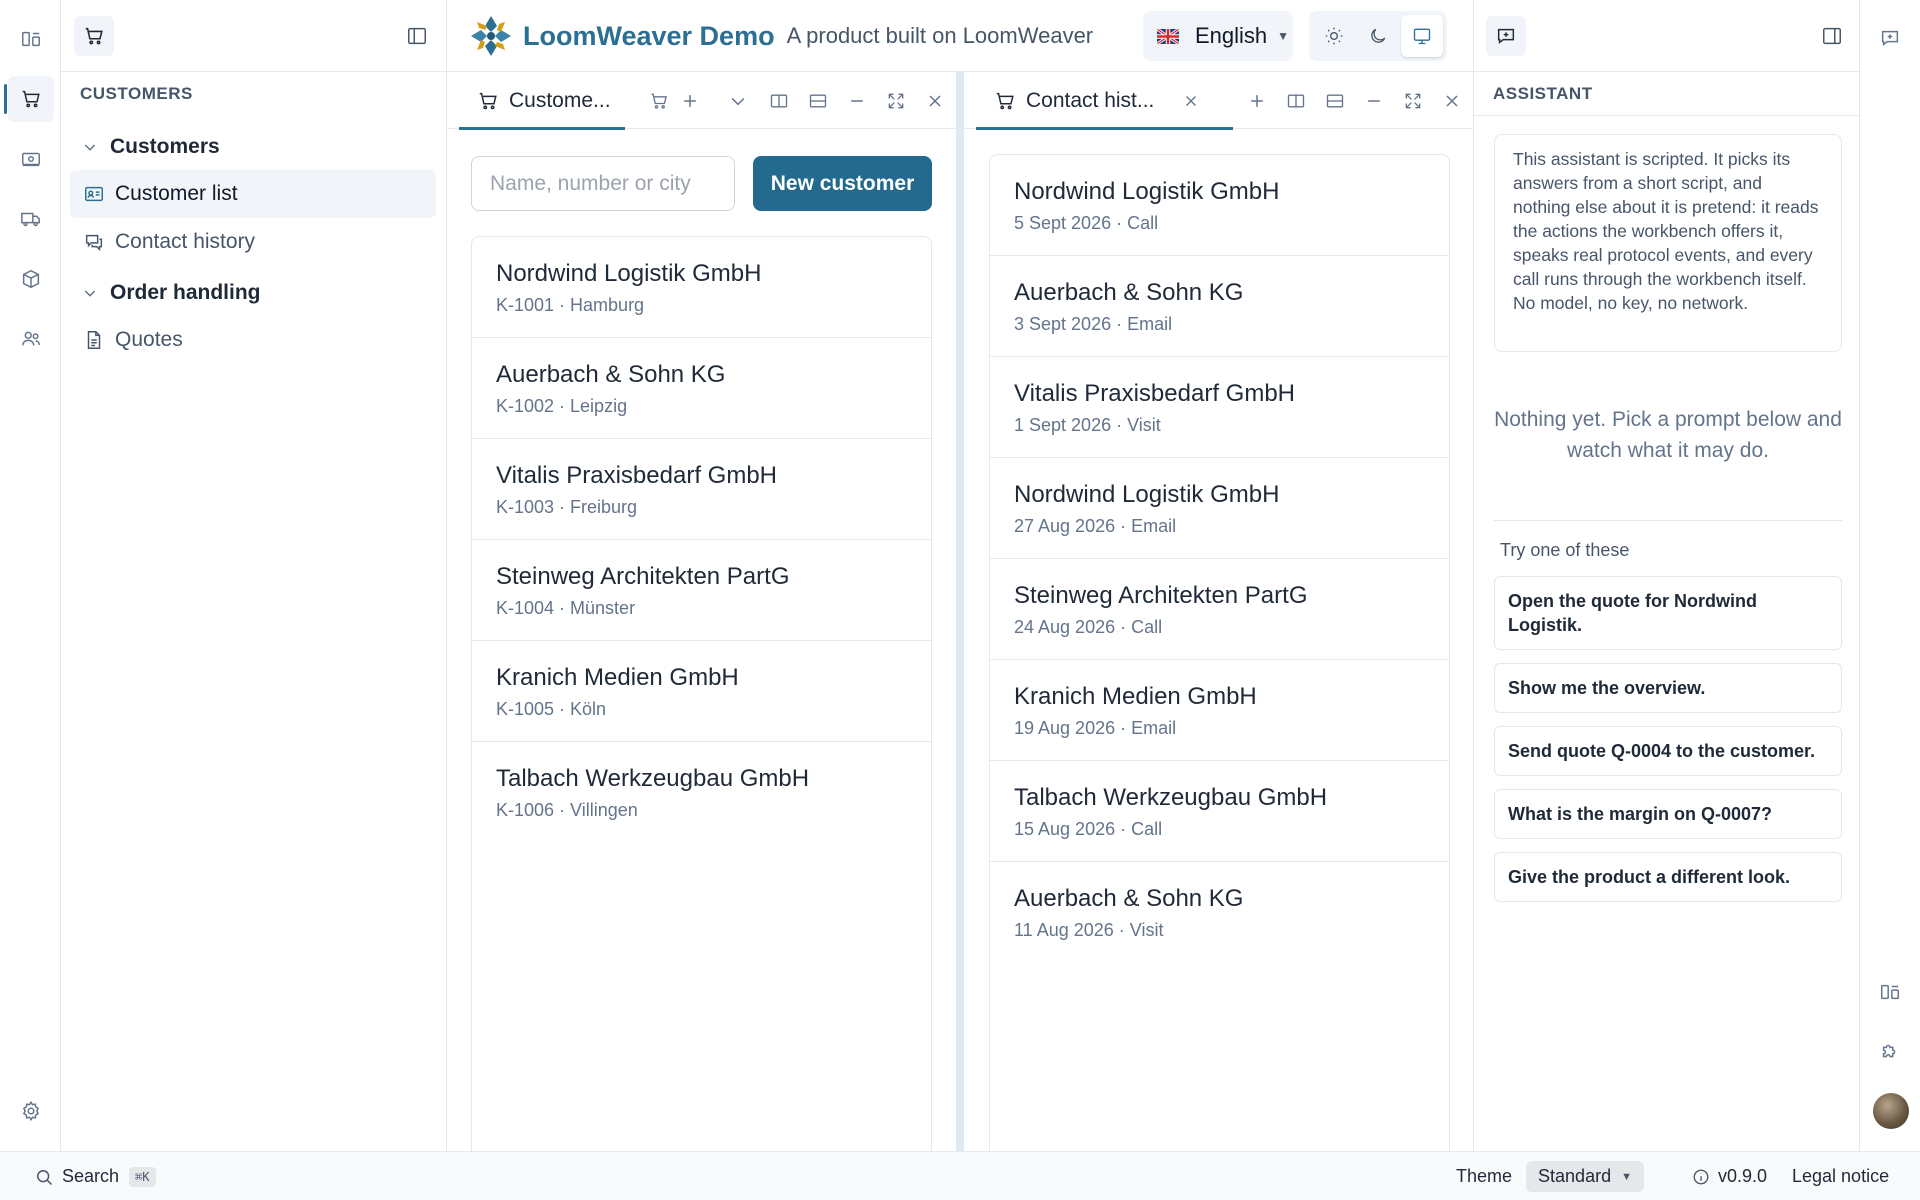 This screenshot has width=1920, height=1200. I want to click on new-customer-button: New customer, so click(842, 183).